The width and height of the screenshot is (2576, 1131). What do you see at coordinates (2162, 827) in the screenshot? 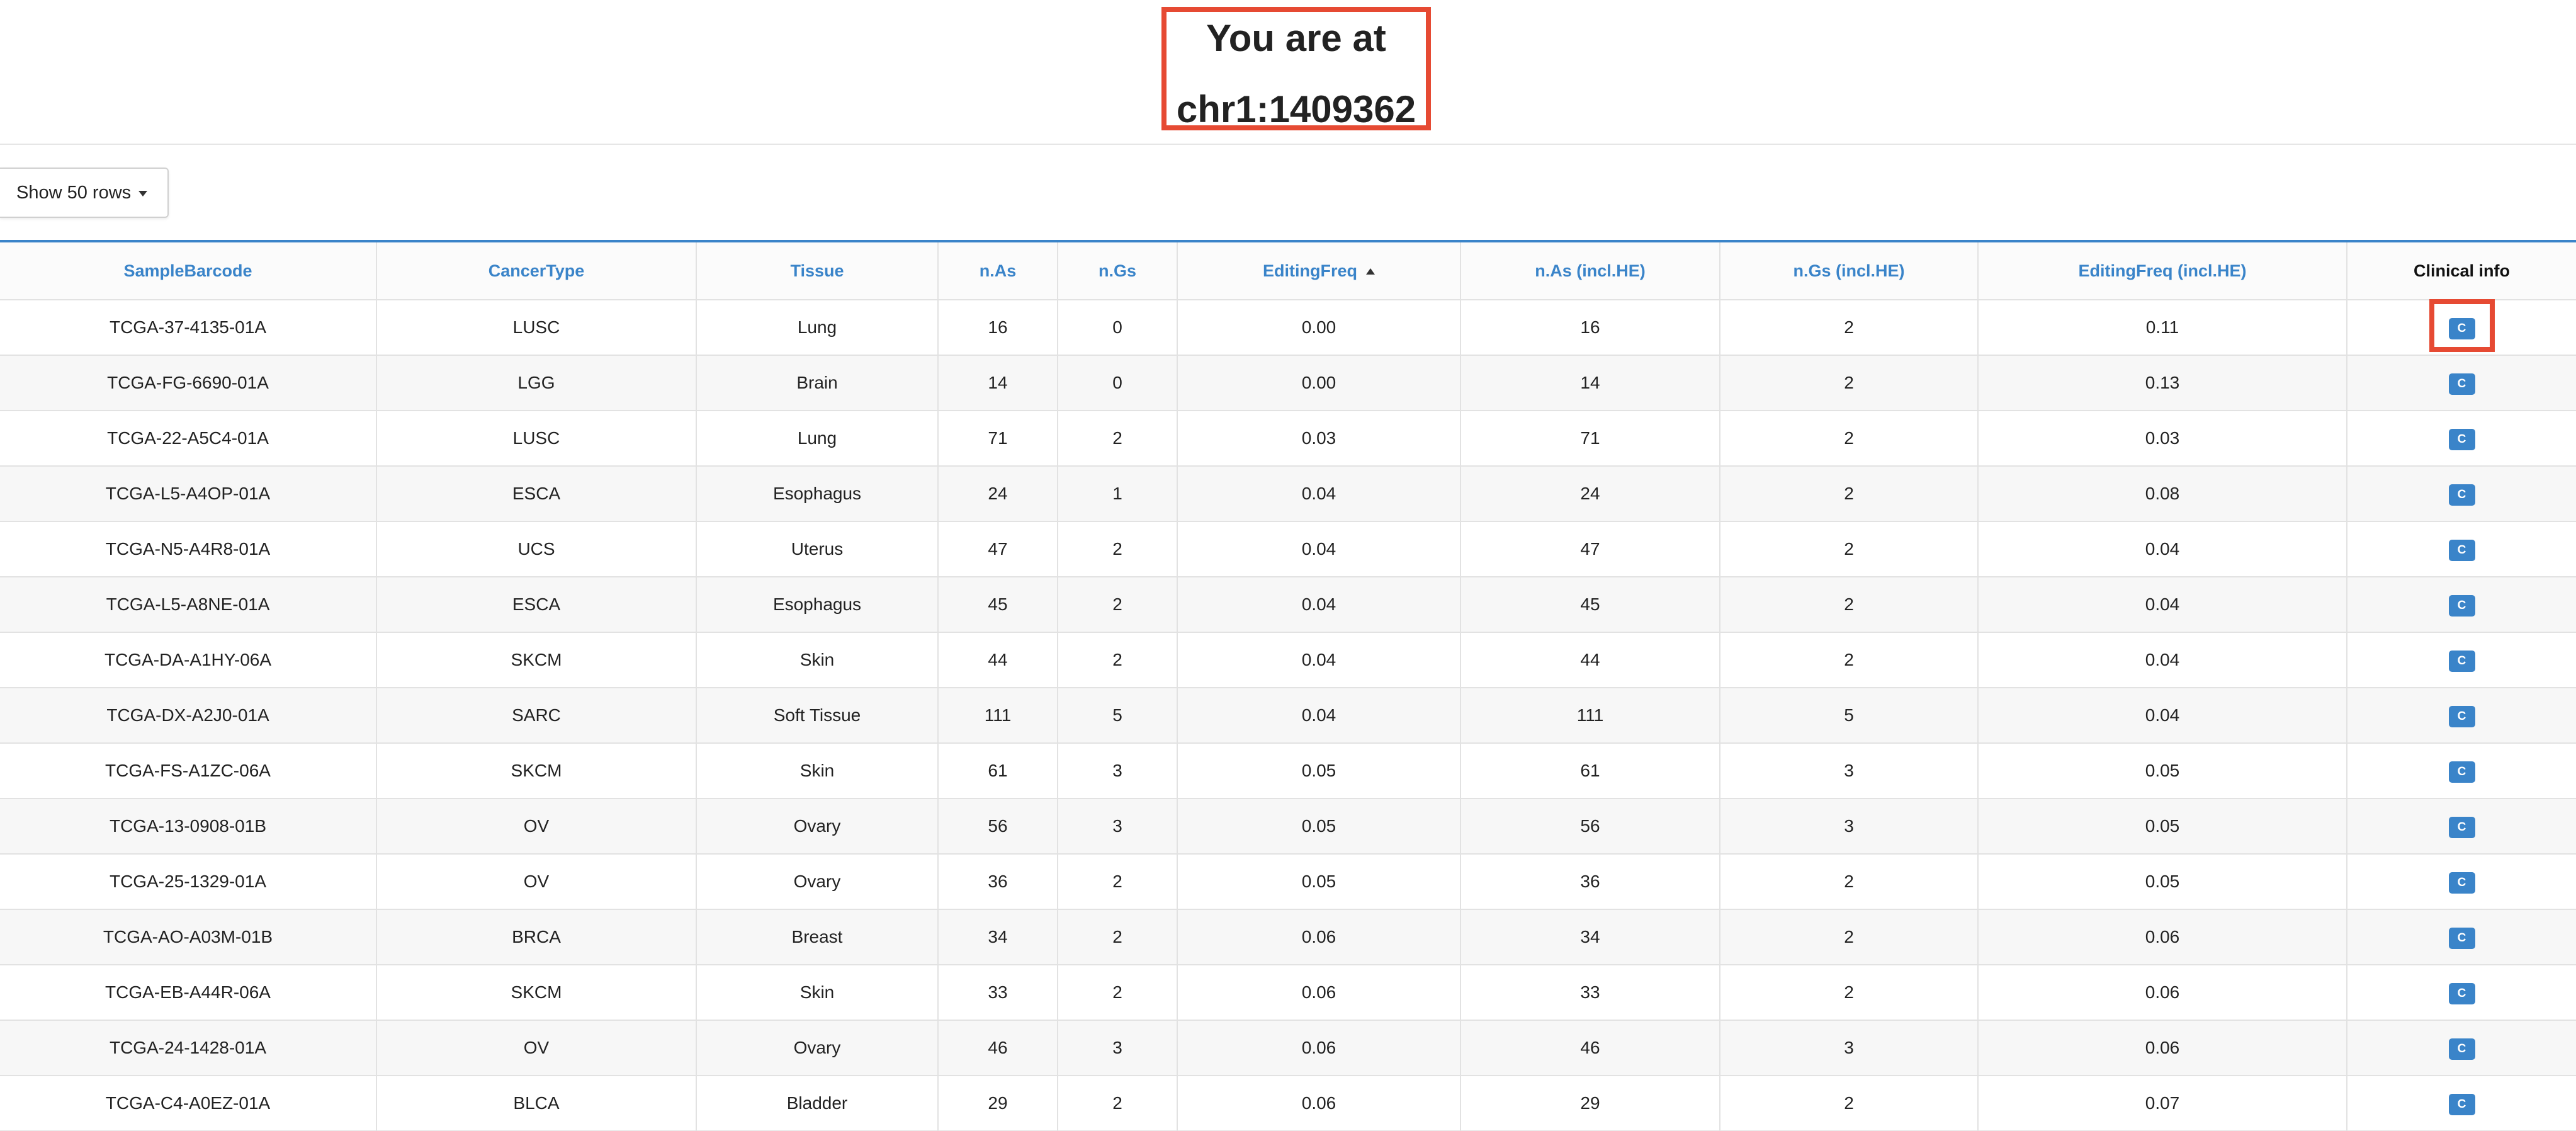
I see `cell-editingfreq-incl-he: 0.05` at bounding box center [2162, 827].